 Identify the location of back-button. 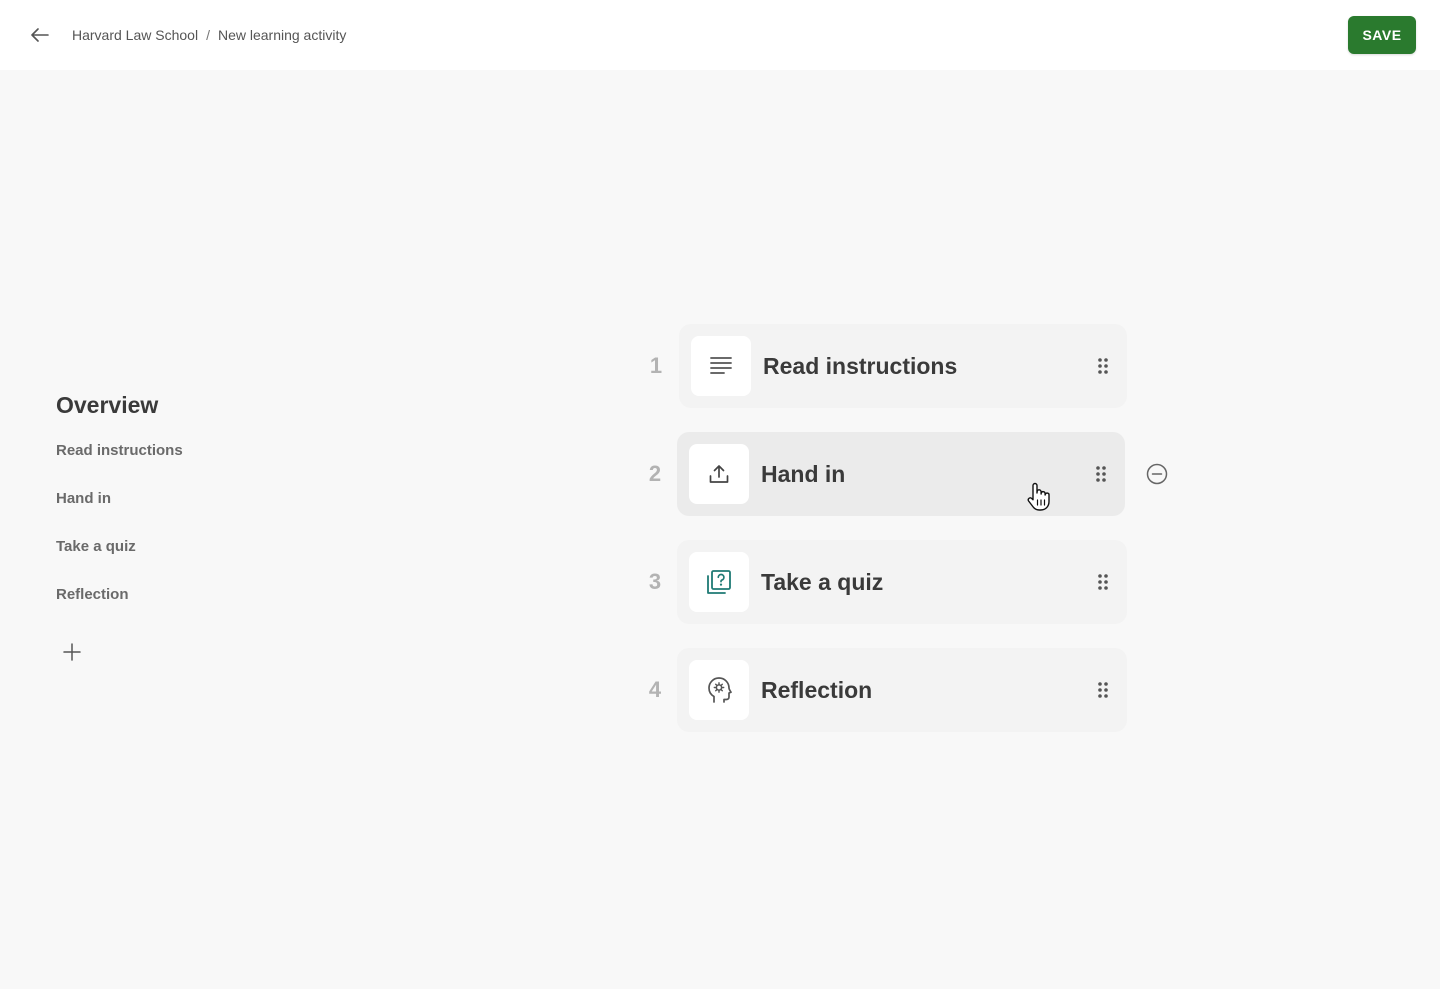
(40, 35).